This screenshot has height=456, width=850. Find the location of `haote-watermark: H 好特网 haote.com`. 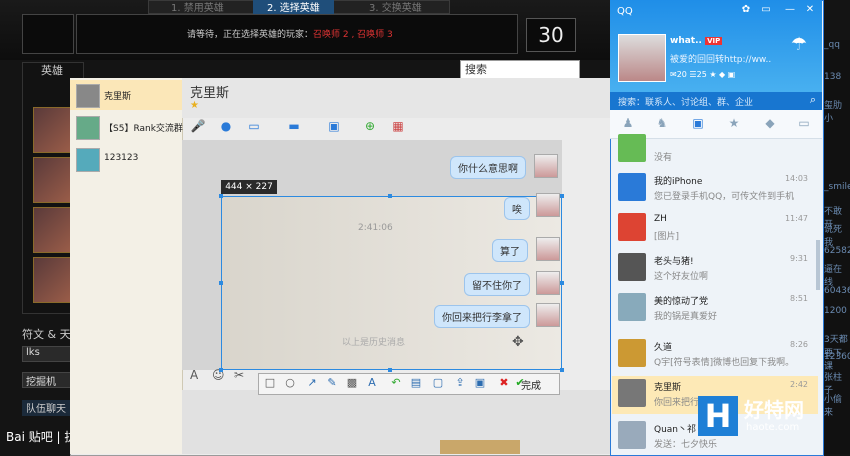

haote-watermark: H 好特网 haote.com is located at coordinates (760, 417).